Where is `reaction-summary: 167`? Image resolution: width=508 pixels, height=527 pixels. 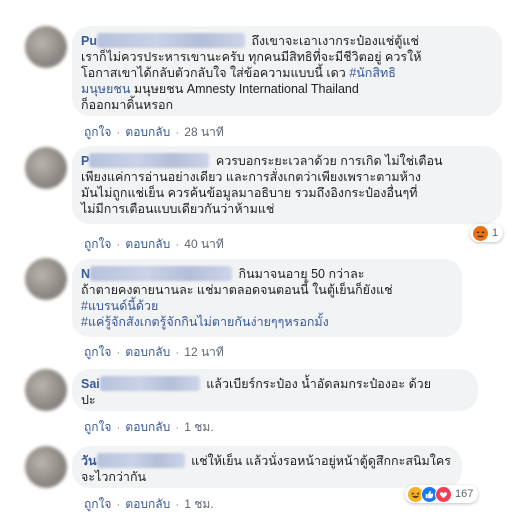 reaction-summary: 167 is located at coordinates (442, 494).